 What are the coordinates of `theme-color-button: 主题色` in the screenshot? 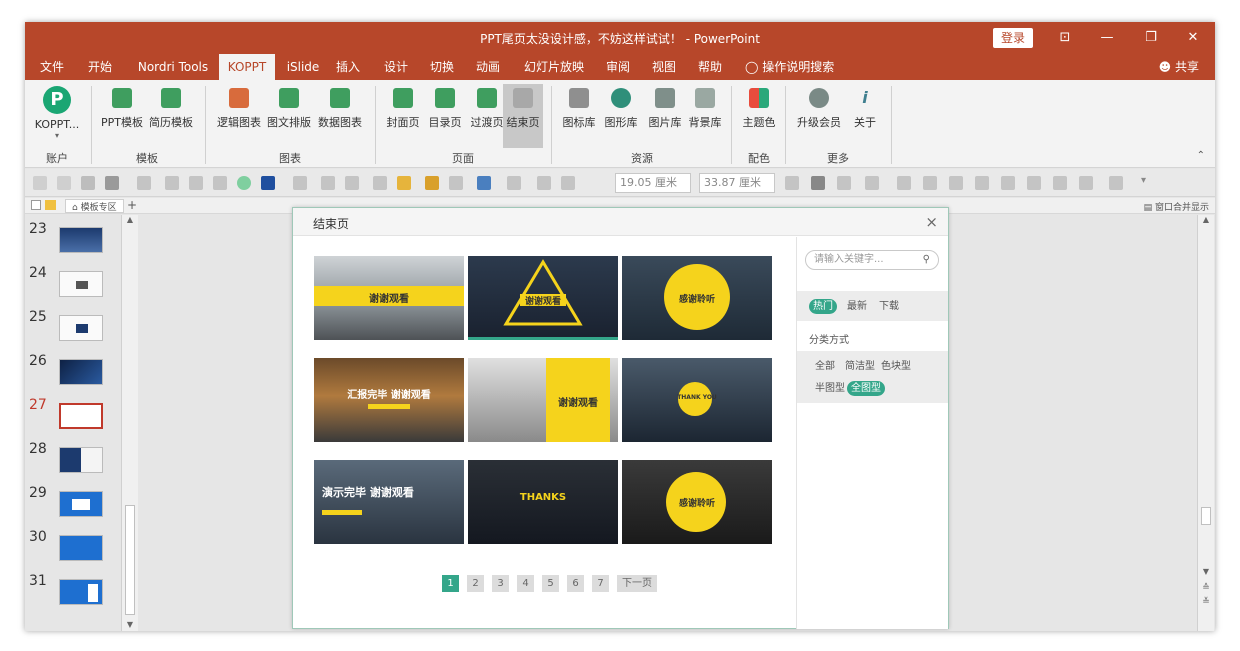 It's located at (759, 114).